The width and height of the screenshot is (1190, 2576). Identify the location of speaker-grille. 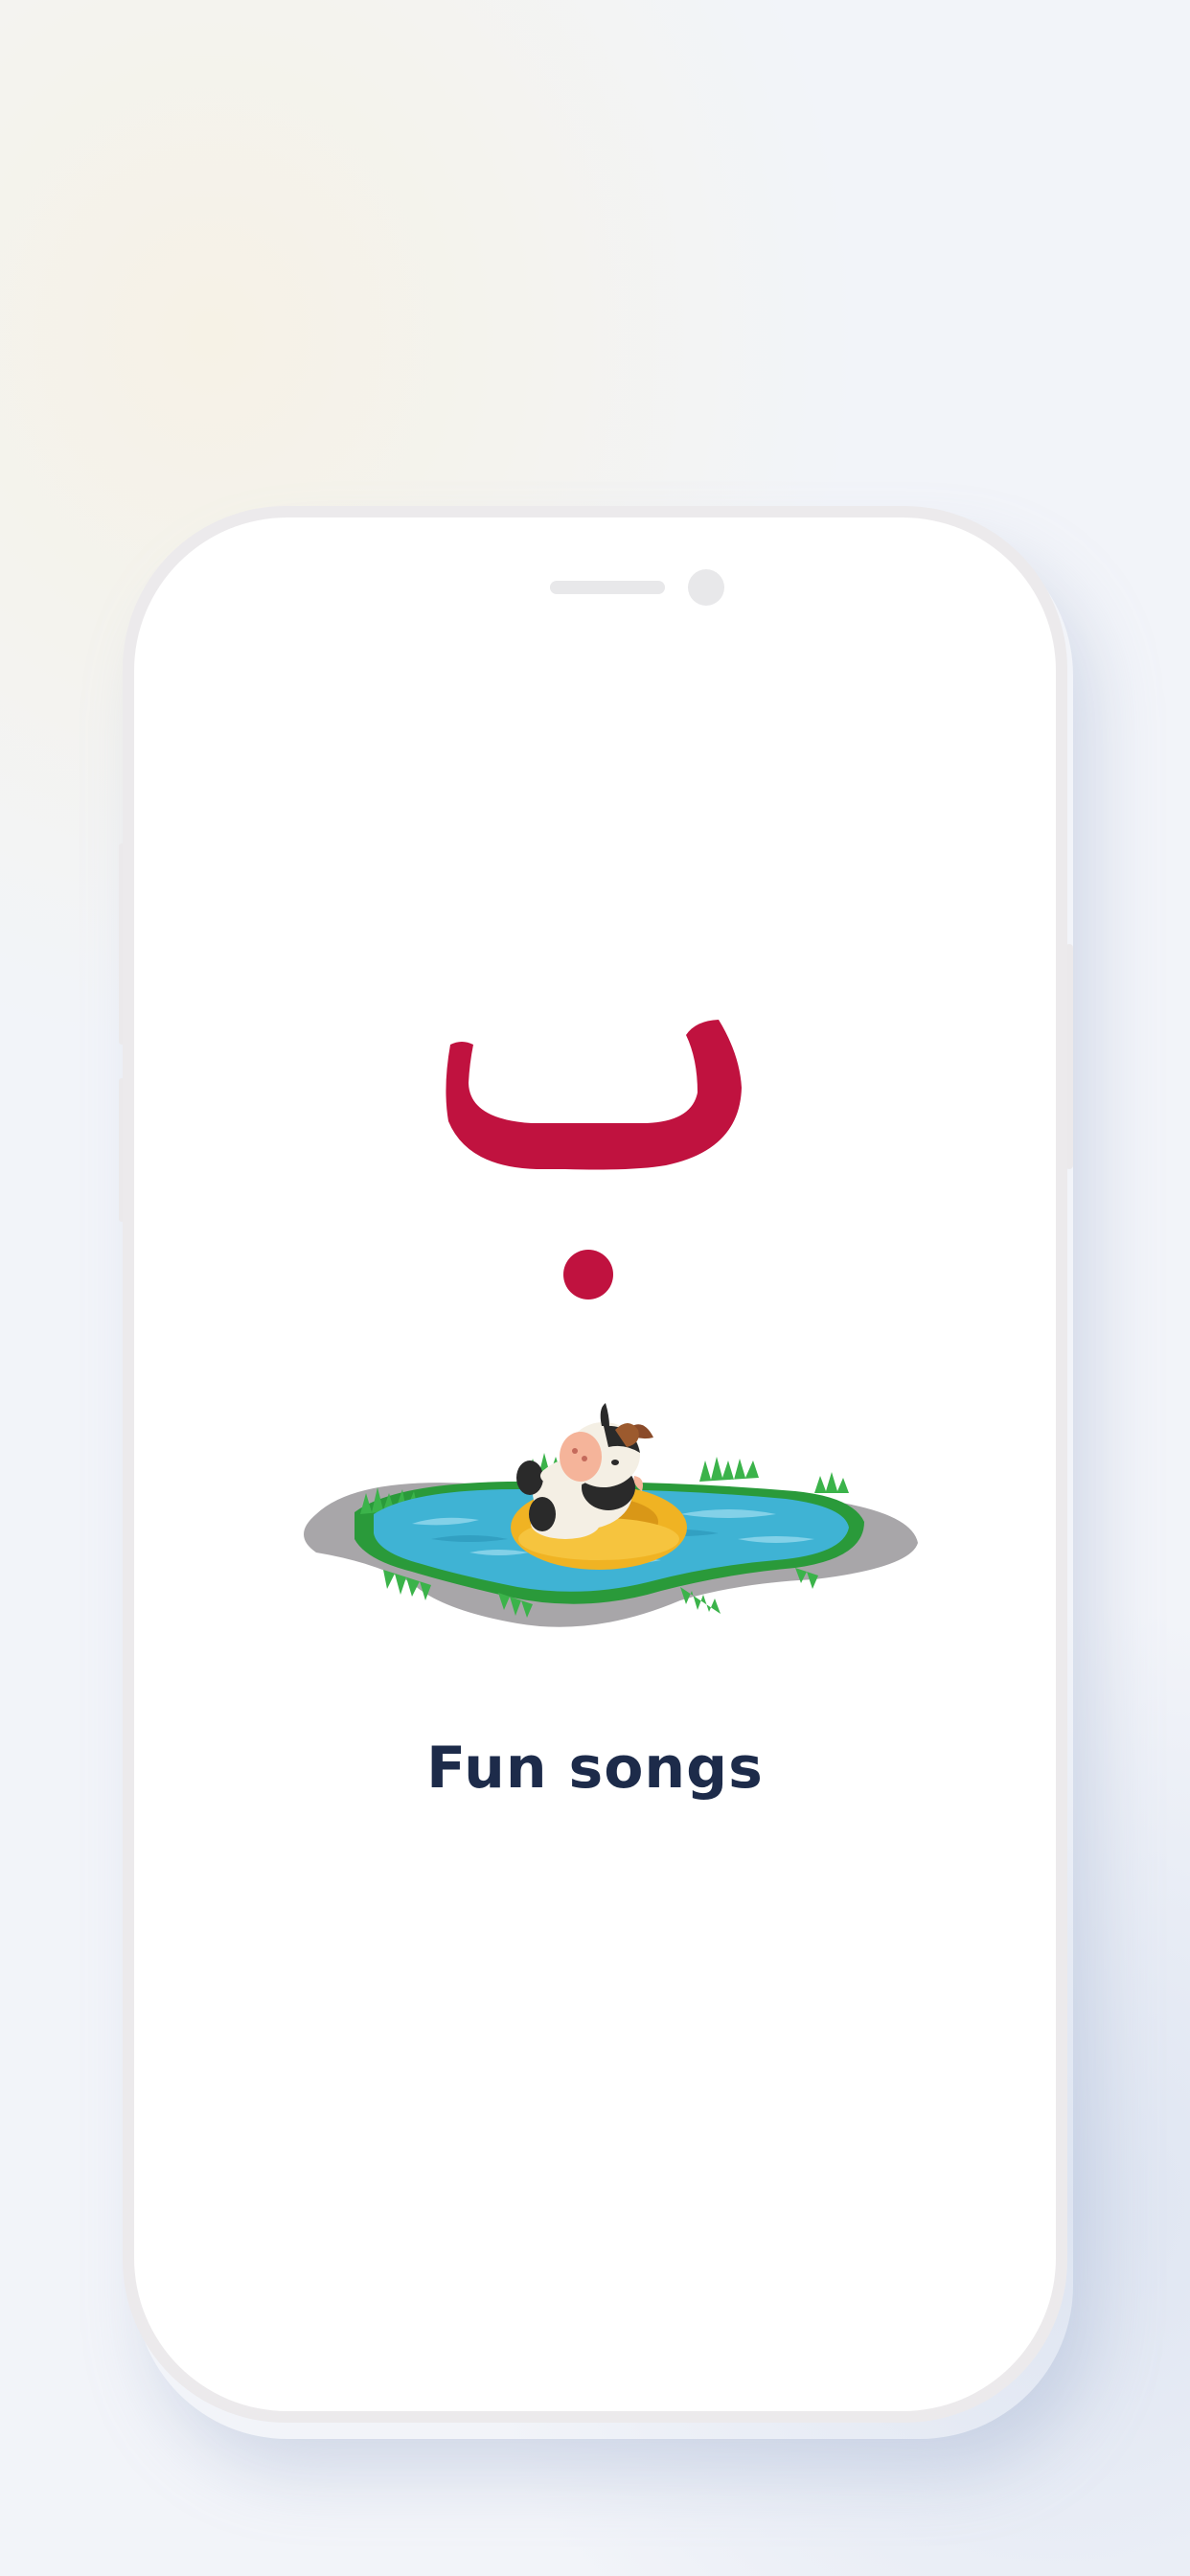
(607, 587).